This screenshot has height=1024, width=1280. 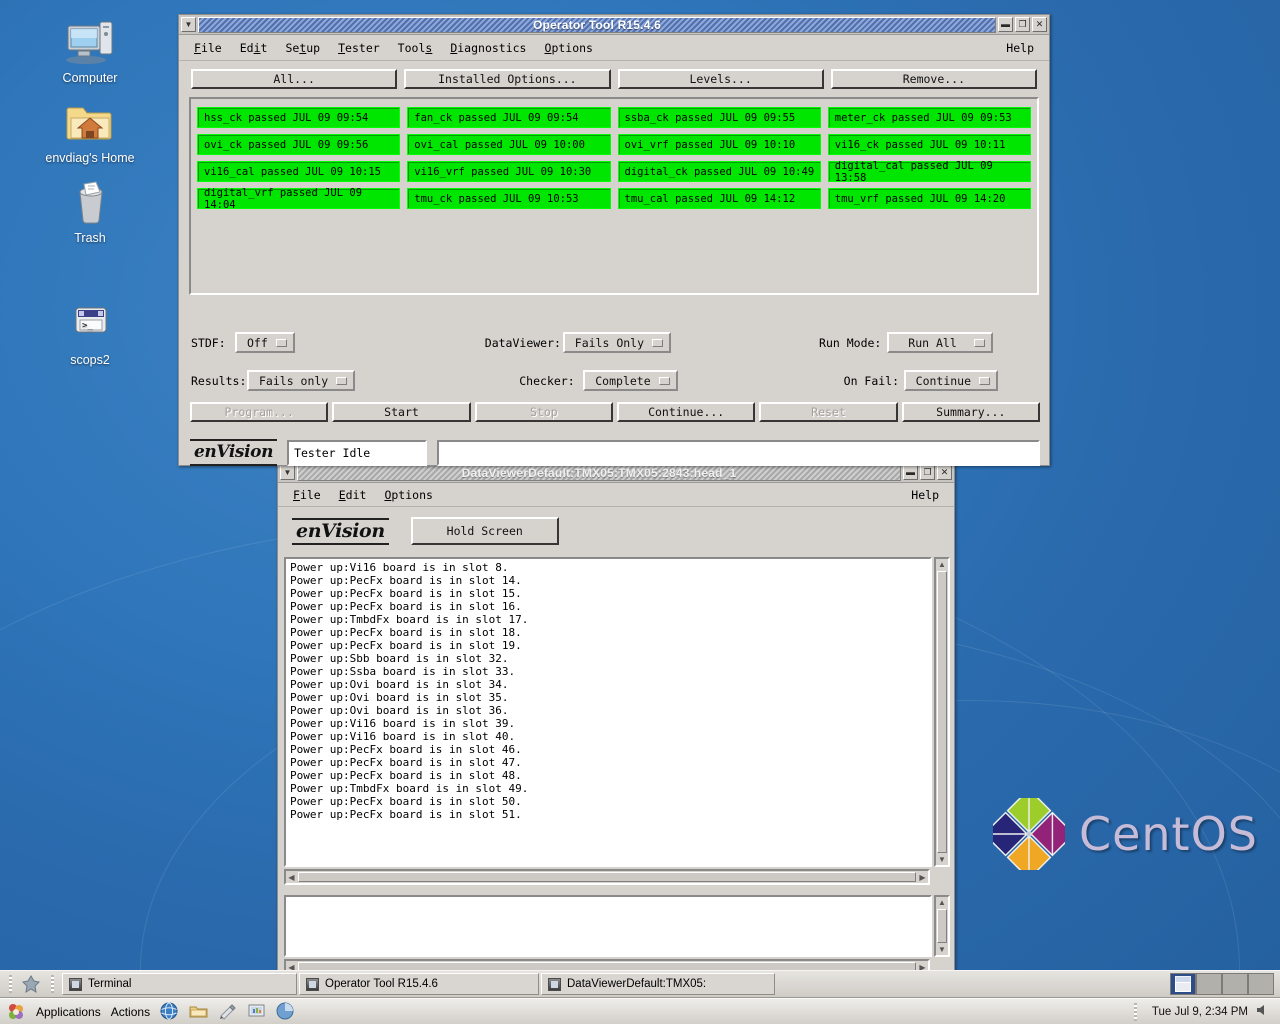 What do you see at coordinates (90, 212) in the screenshot?
I see `desktop-icon-trash: Trash` at bounding box center [90, 212].